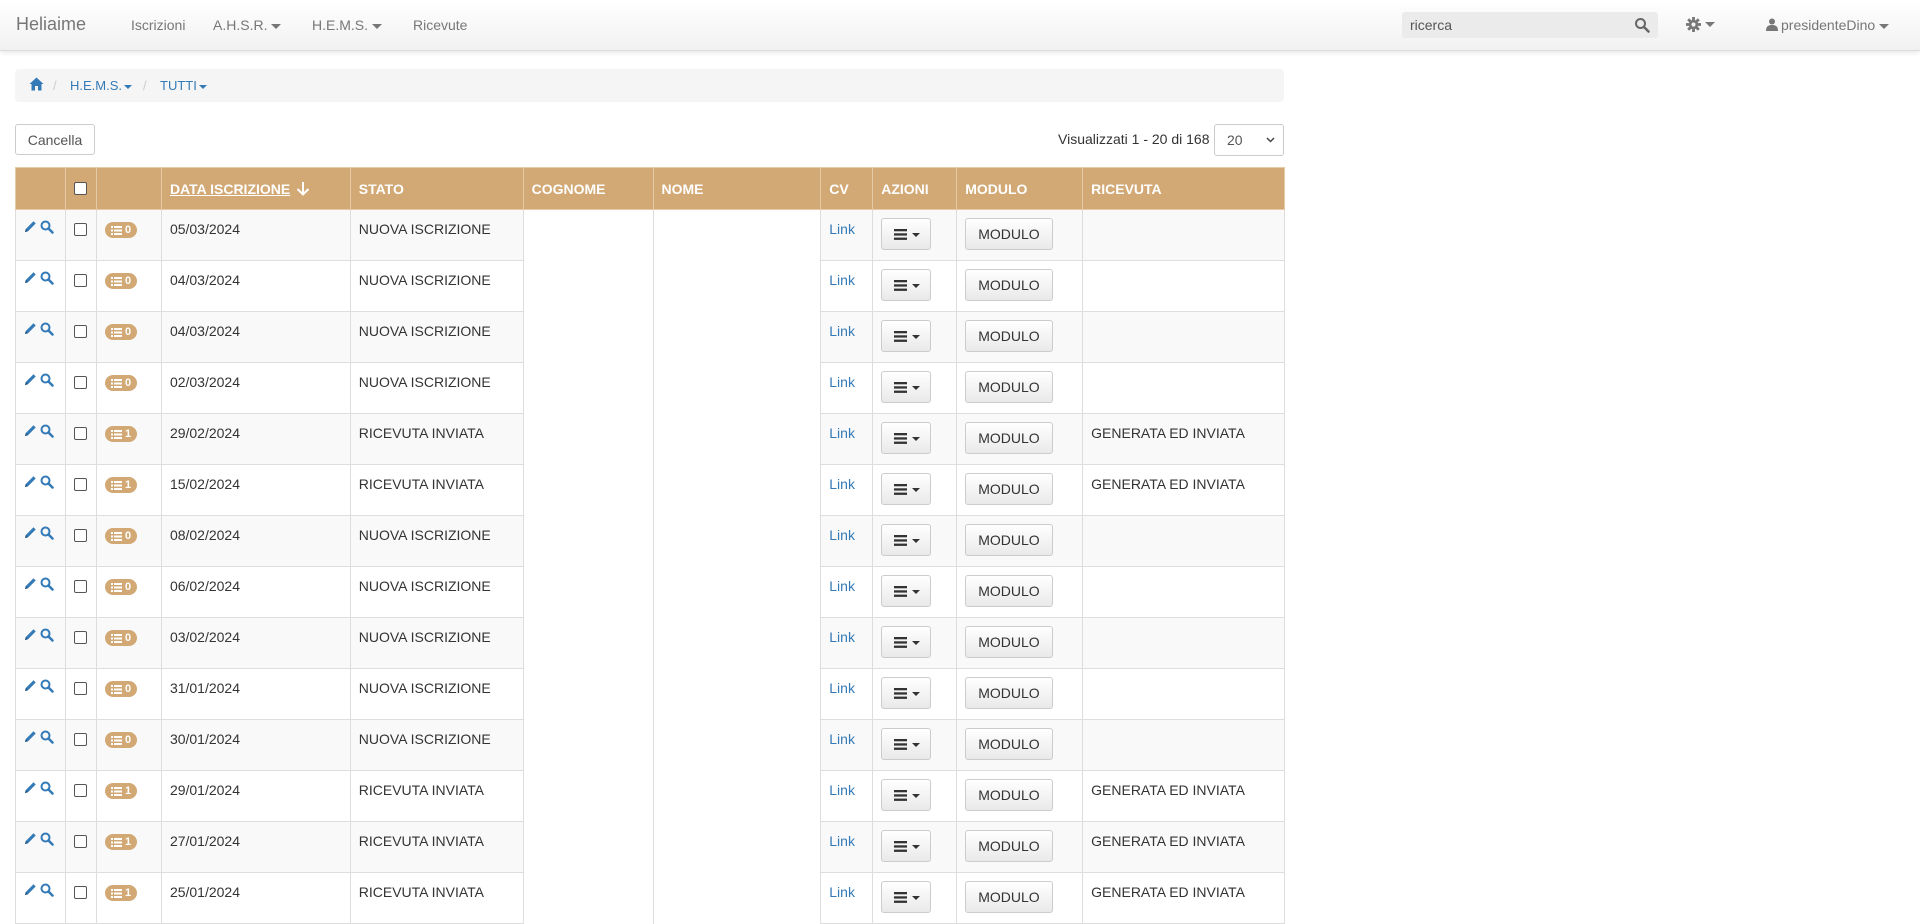  Describe the element at coordinates (1700, 23) in the screenshot. I see `settings-menu` at that location.